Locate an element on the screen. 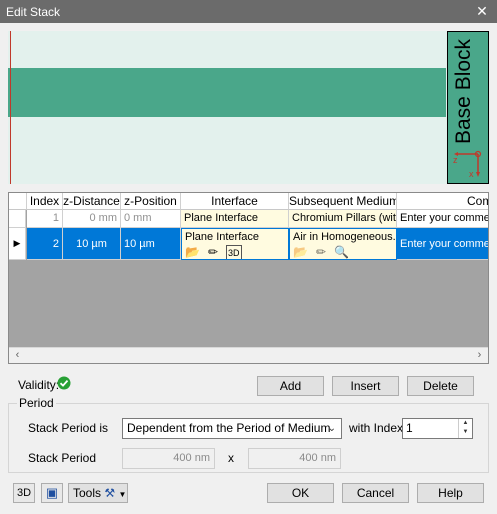  axis-x-label: x is located at coordinates (471, 174).